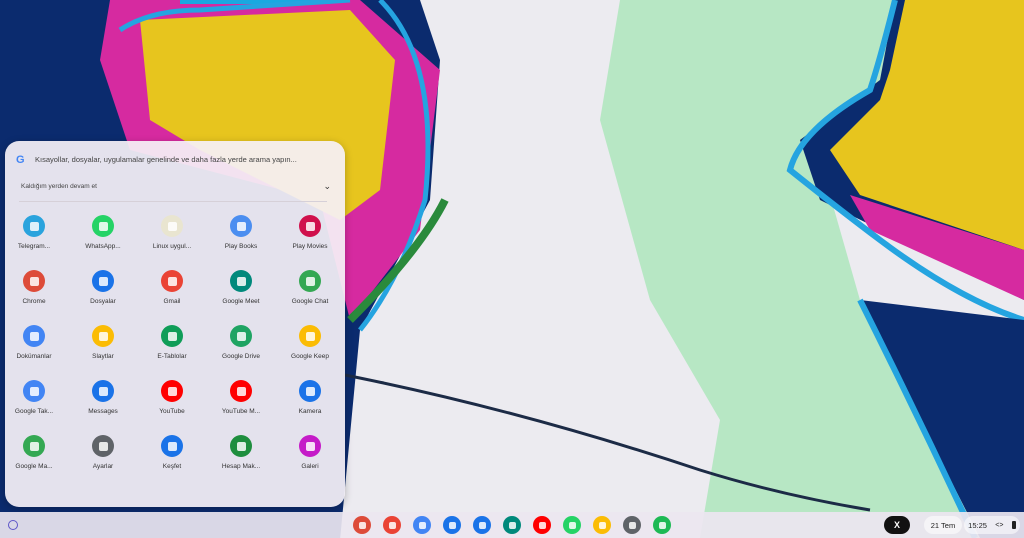  What do you see at coordinates (310, 226) in the screenshot?
I see `play-movies-icon` at bounding box center [310, 226].